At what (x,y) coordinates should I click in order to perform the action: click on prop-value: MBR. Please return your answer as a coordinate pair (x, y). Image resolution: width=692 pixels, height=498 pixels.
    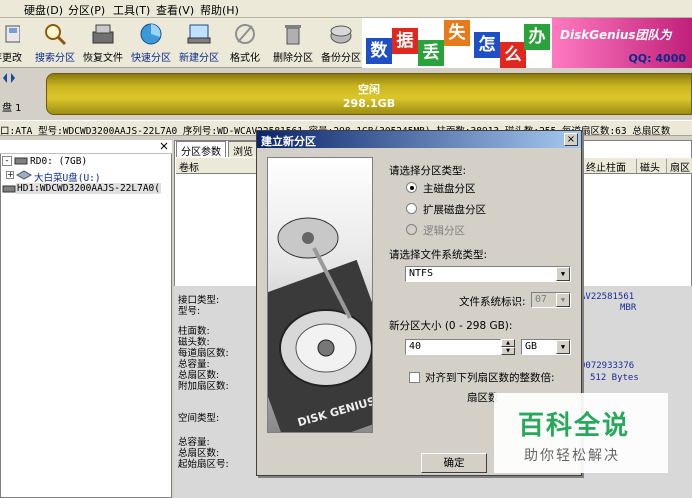
    Looking at the image, I should click on (628, 308).